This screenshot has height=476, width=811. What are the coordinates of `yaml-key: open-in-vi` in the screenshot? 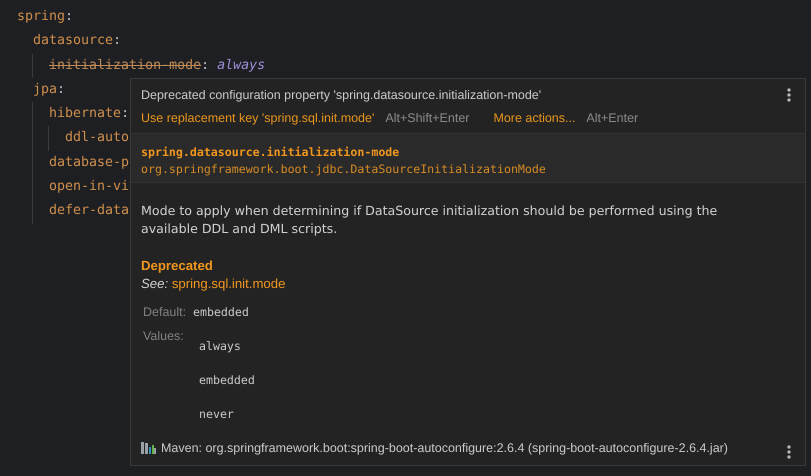 It's located at (89, 187).